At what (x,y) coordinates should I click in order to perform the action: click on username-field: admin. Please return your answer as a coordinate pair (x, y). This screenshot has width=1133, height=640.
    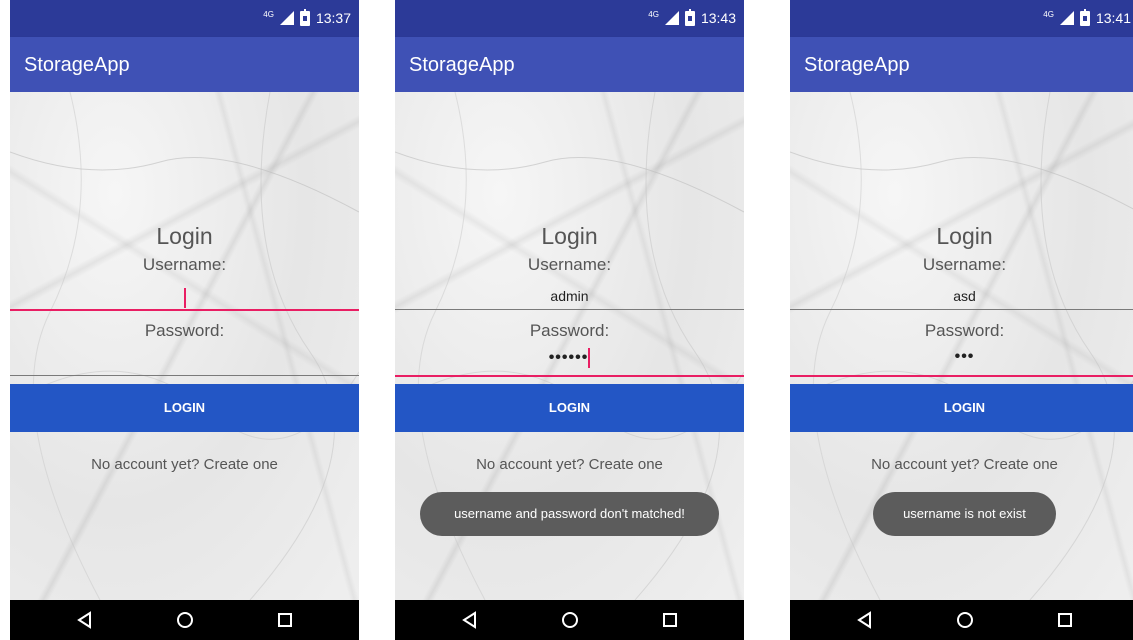
    Looking at the image, I should click on (569, 296).